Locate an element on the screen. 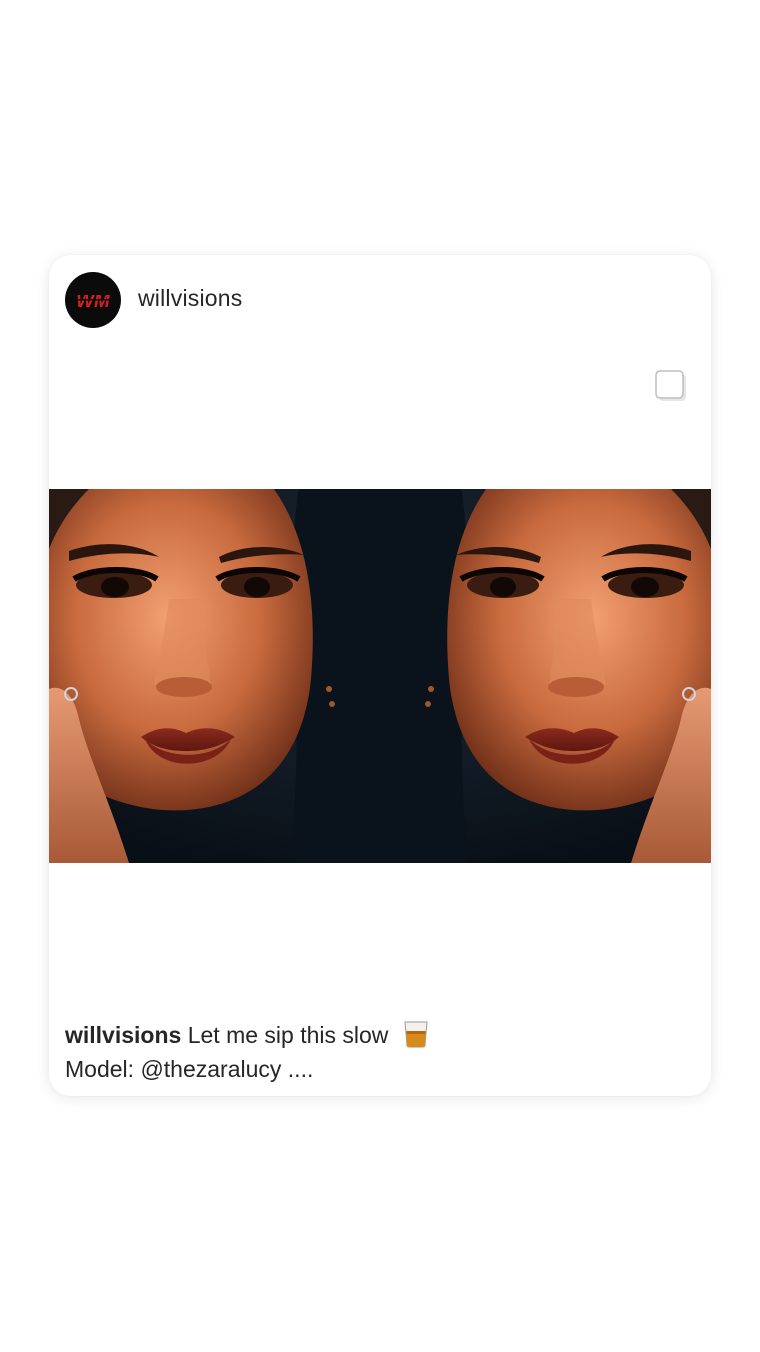 This screenshot has width=760, height=1352. caption-mention-link: @thezaralucy is located at coordinates (210, 1069).